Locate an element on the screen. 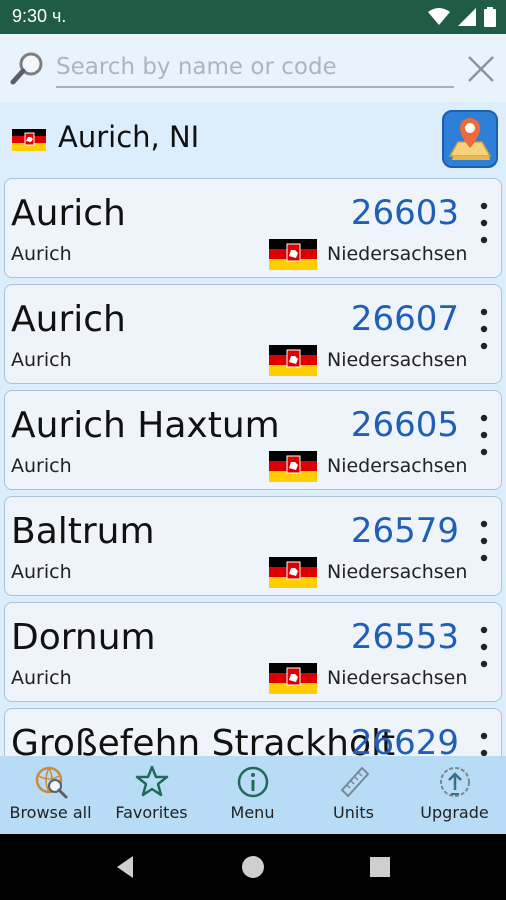 Image resolution: width=506 pixels, height=900 pixels. postal-code: 26553 is located at coordinates (404, 637).